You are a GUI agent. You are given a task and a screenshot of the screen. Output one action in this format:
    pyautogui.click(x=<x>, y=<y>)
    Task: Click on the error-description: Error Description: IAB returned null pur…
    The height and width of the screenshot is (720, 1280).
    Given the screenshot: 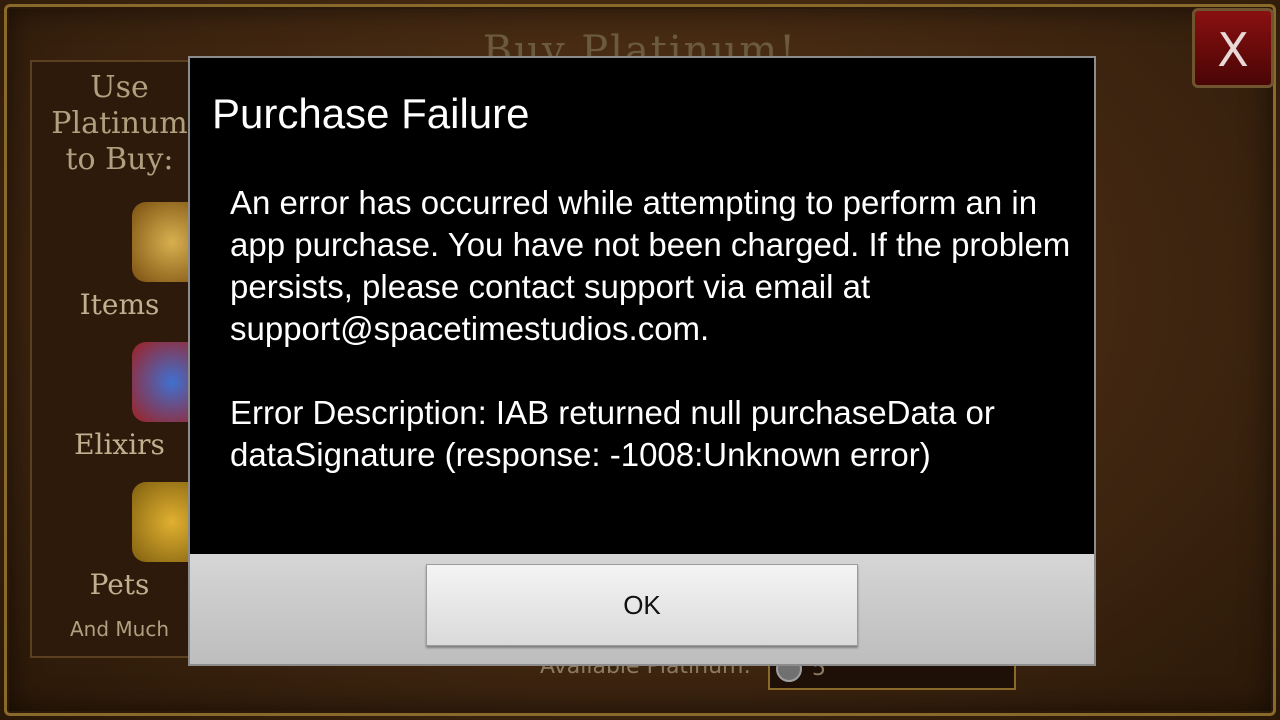 What is the action you would take?
    pyautogui.click(x=612, y=433)
    